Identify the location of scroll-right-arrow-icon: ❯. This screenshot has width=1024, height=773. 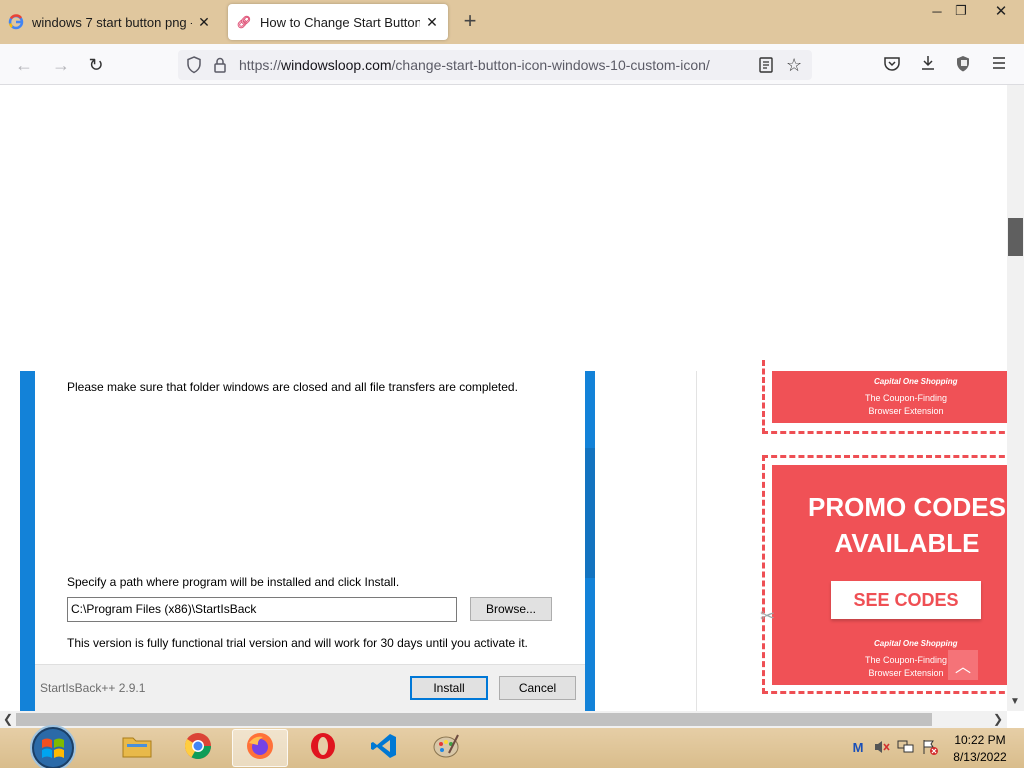
(998, 719).